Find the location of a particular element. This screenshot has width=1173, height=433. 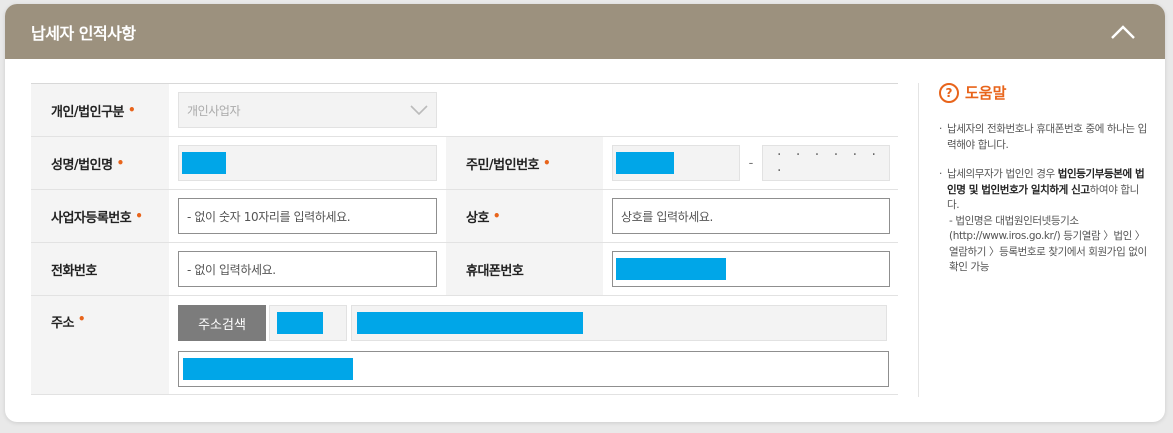

bizno-cell: - 없이 숫자 10자리를 입력하세요. is located at coordinates (307, 216).